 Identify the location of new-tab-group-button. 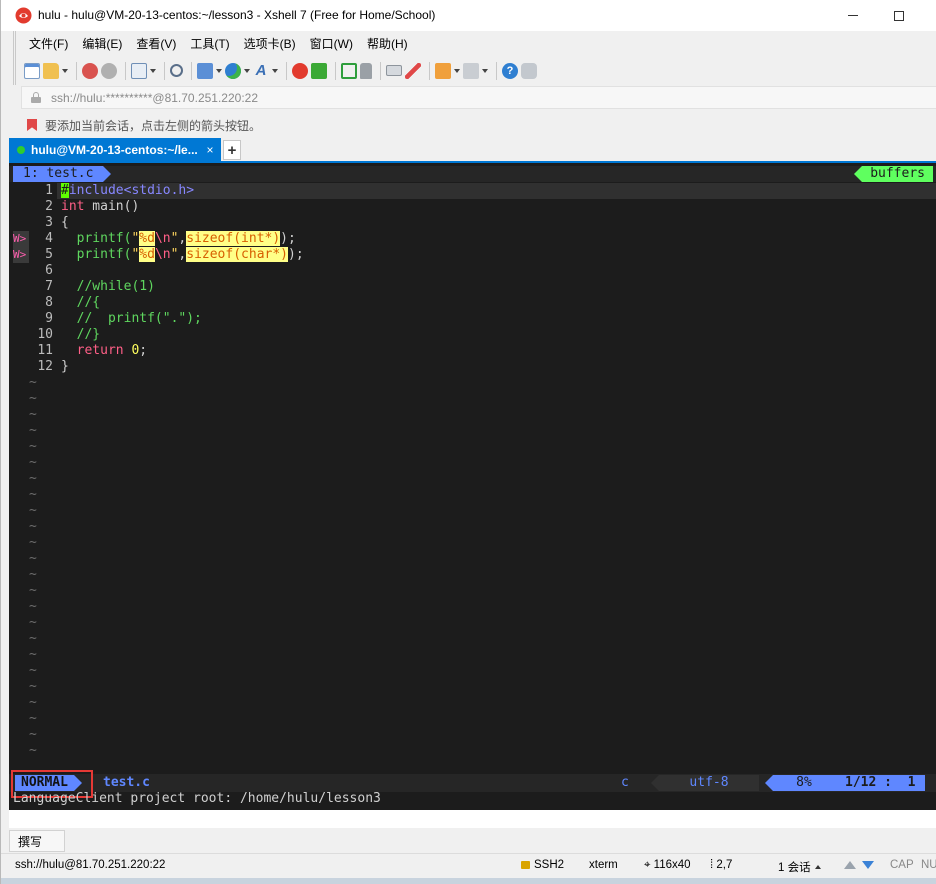
(447, 71).